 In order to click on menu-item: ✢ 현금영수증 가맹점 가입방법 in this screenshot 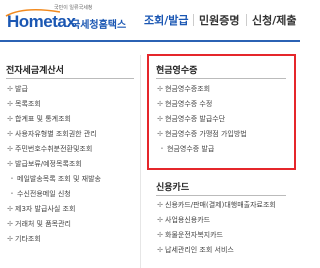, I will do `click(224, 134)`.